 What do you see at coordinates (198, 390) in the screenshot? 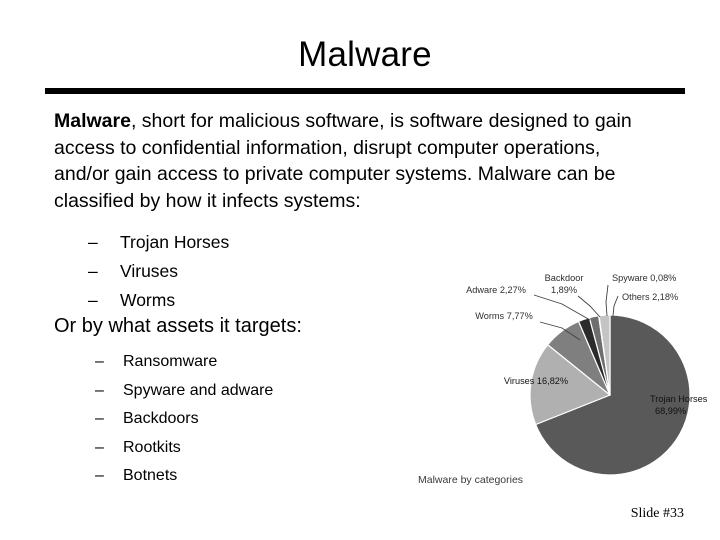
I see `list-item-label: Spyware and adware` at bounding box center [198, 390].